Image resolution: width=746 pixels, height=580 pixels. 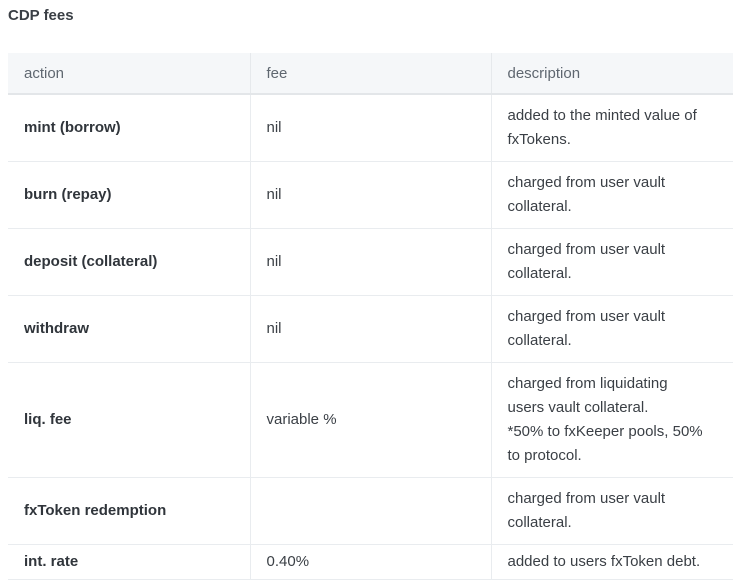 I want to click on description-cell: added to users fxToken debt., so click(x=612, y=562).